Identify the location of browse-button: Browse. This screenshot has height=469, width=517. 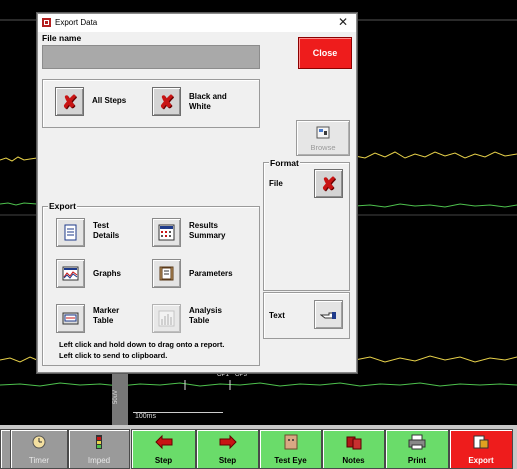
(323, 138).